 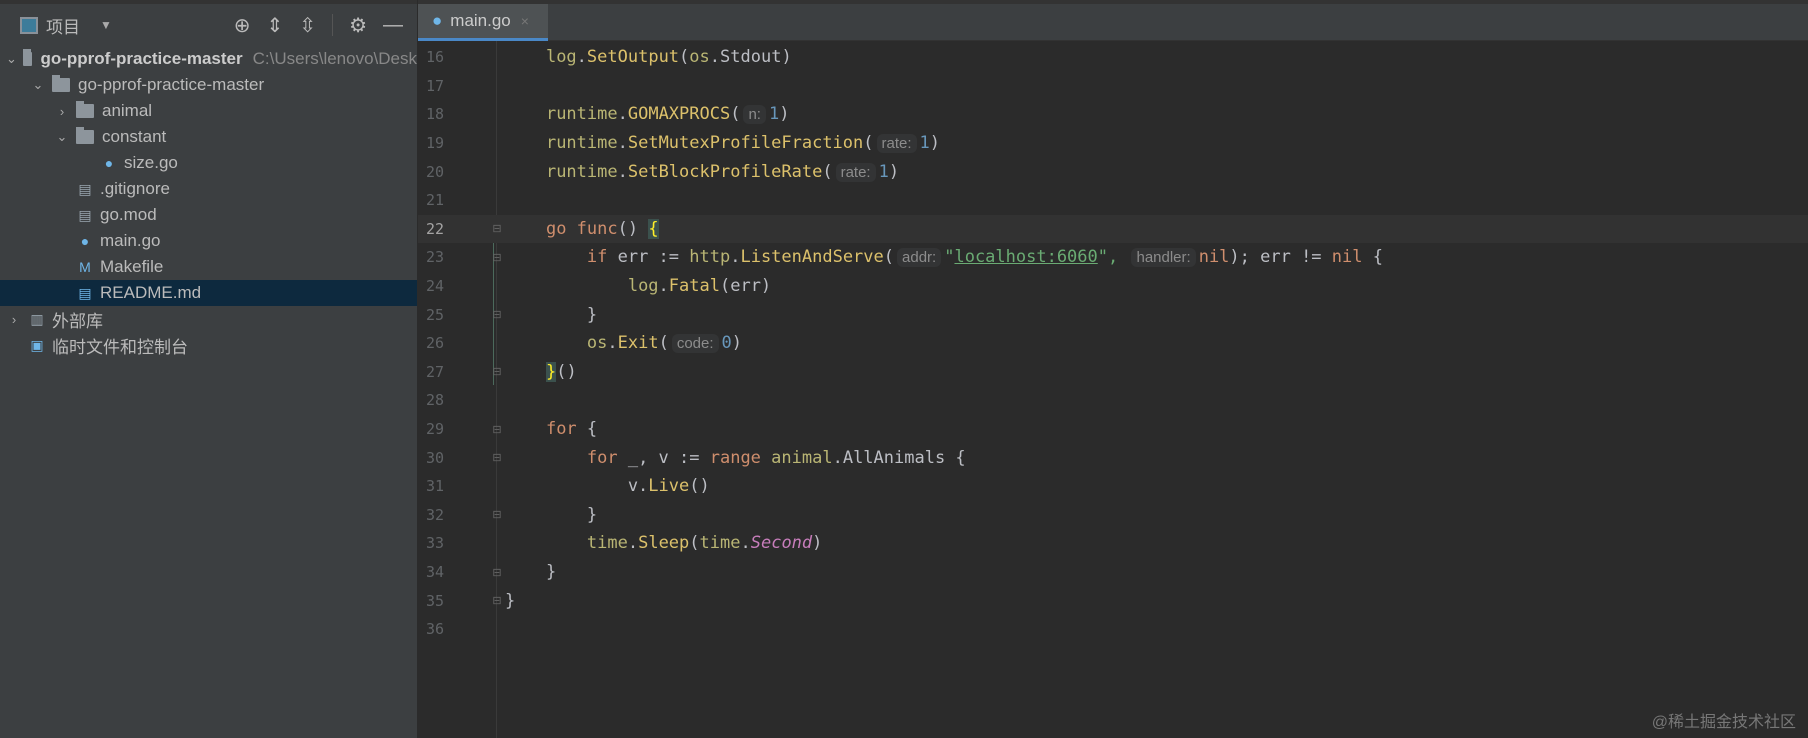 I want to click on code-token: ListenAndServe, so click(x=812, y=257).